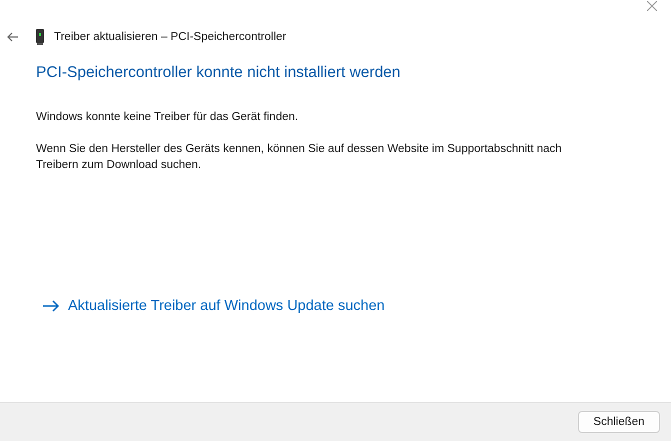 The height and width of the screenshot is (441, 671). I want to click on close-icon, so click(652, 6).